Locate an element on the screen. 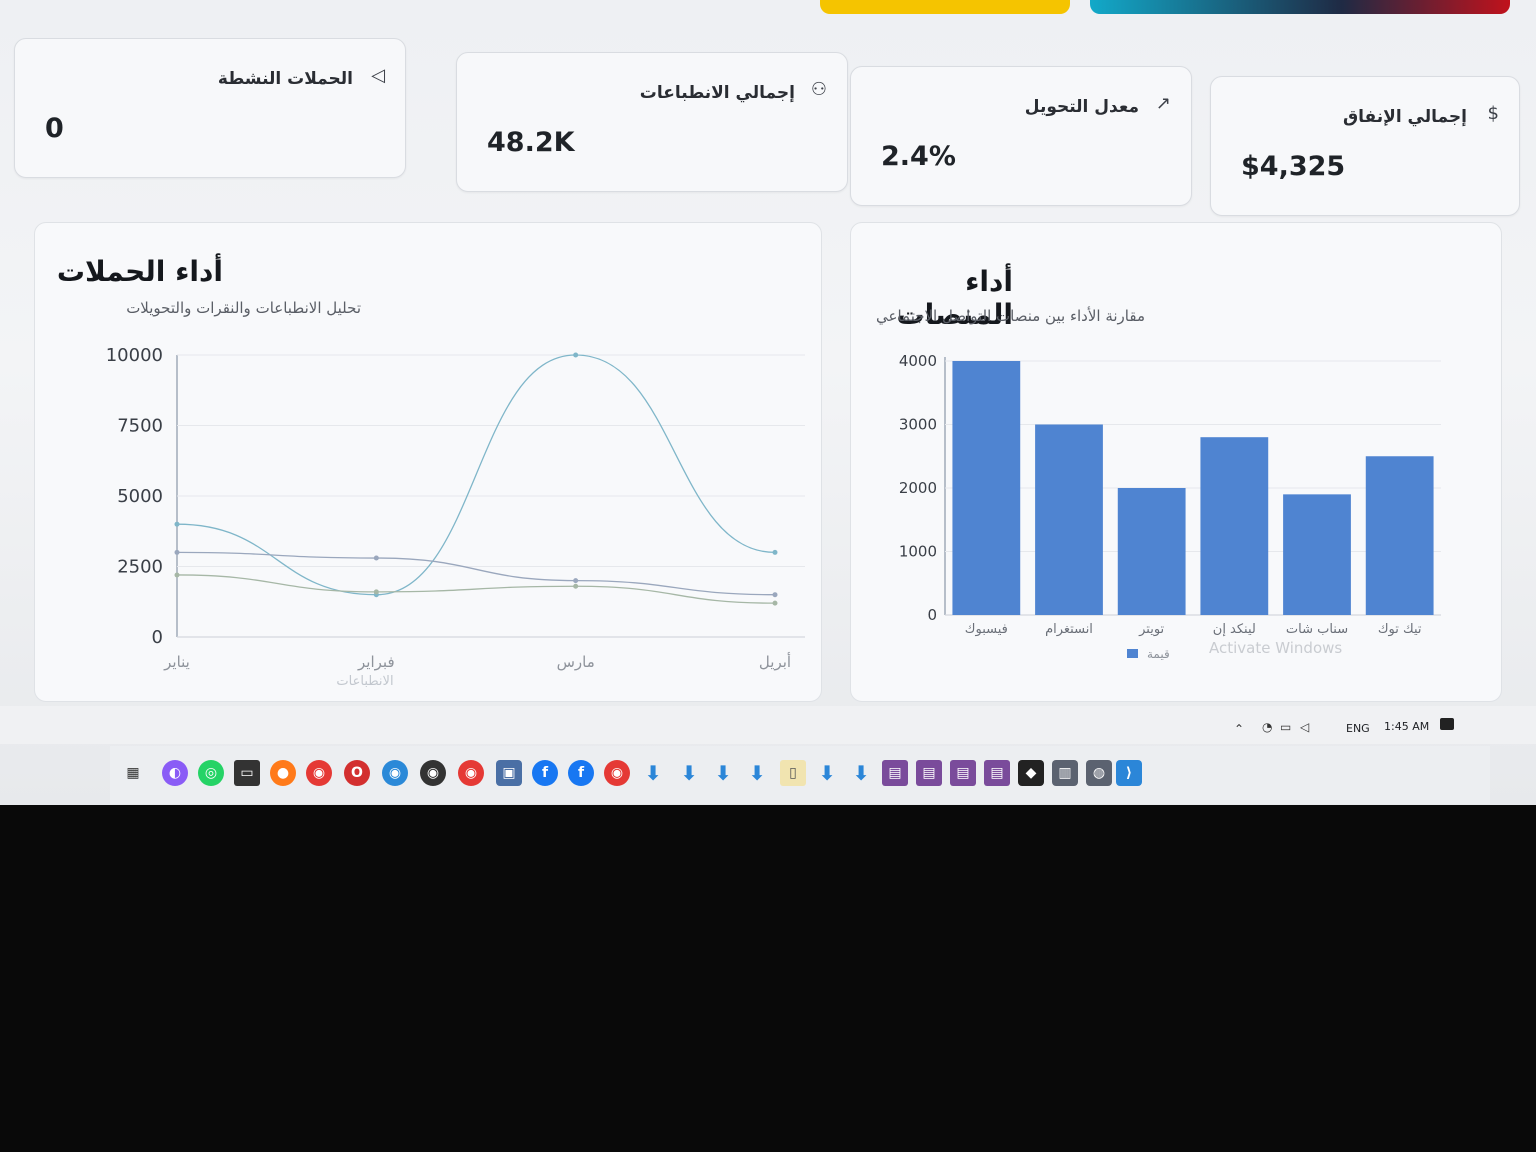 This screenshot has height=1152, width=1536. legend-label: الانطباعات is located at coordinates (364, 681).